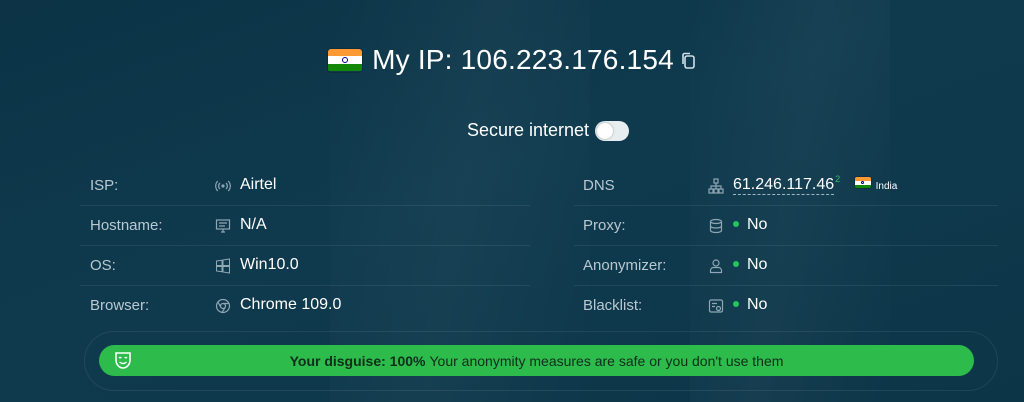  I want to click on ip-title: My IP: 106.223.176.154, so click(523, 60).